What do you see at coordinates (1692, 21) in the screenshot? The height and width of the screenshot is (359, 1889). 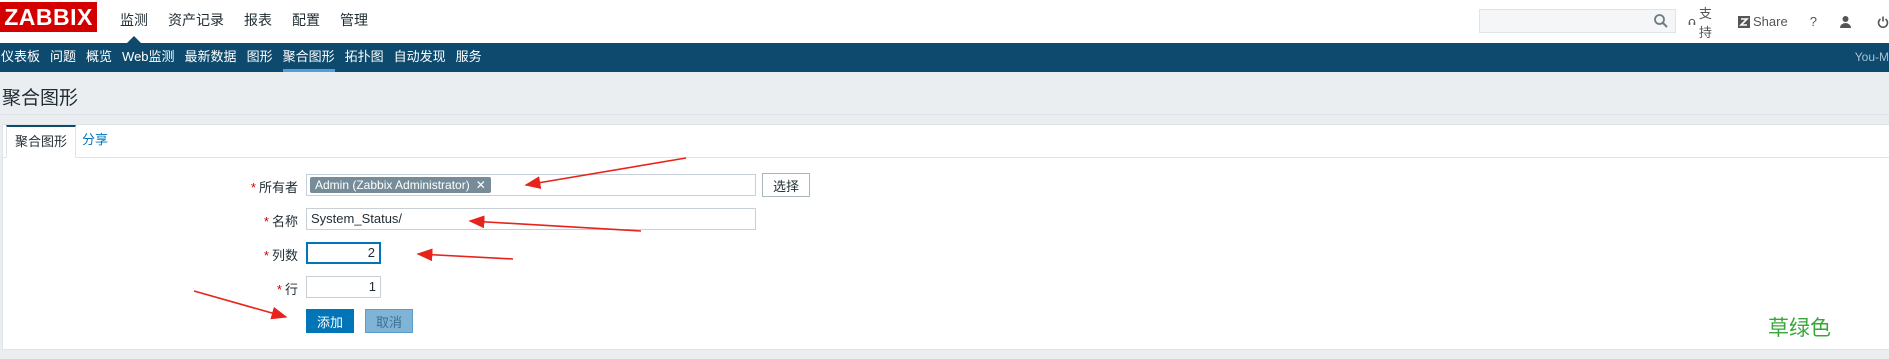 I see `headset-icon` at bounding box center [1692, 21].